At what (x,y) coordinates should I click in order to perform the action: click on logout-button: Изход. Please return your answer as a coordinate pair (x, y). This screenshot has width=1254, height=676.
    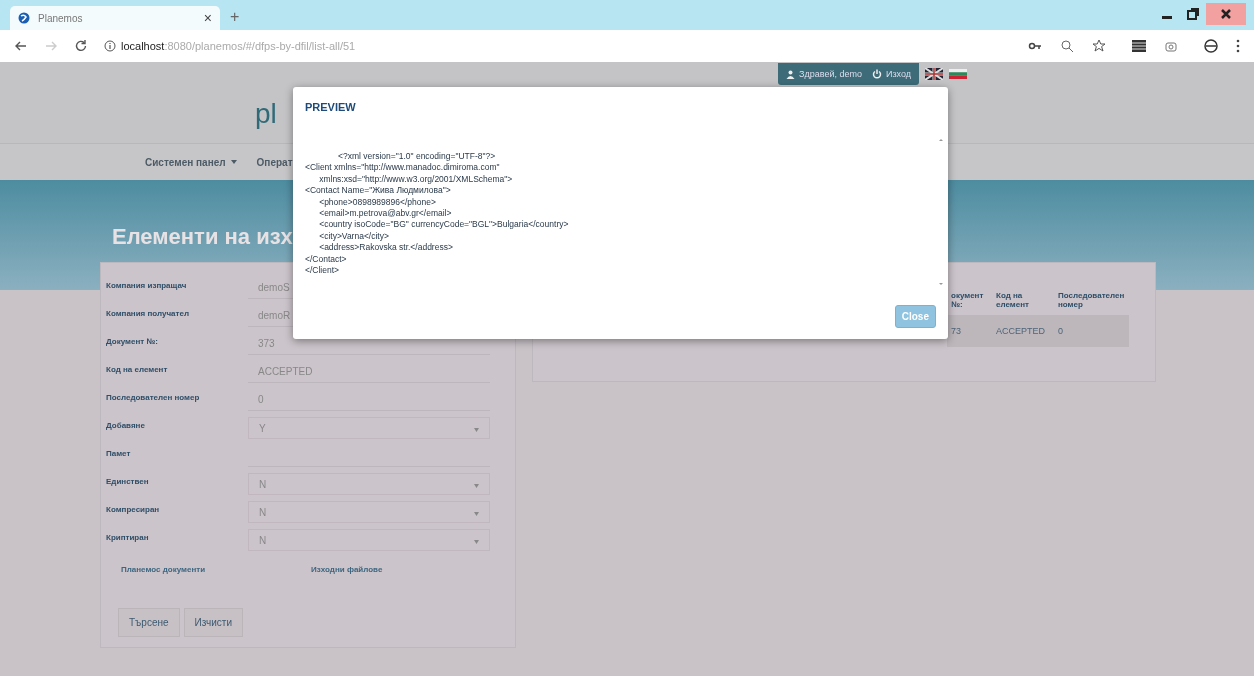
    Looking at the image, I should click on (891, 74).